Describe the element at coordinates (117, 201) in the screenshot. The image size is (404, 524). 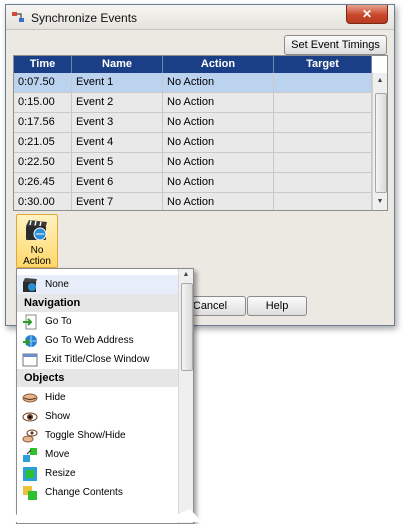
I see `cell-name: Event 7` at that location.